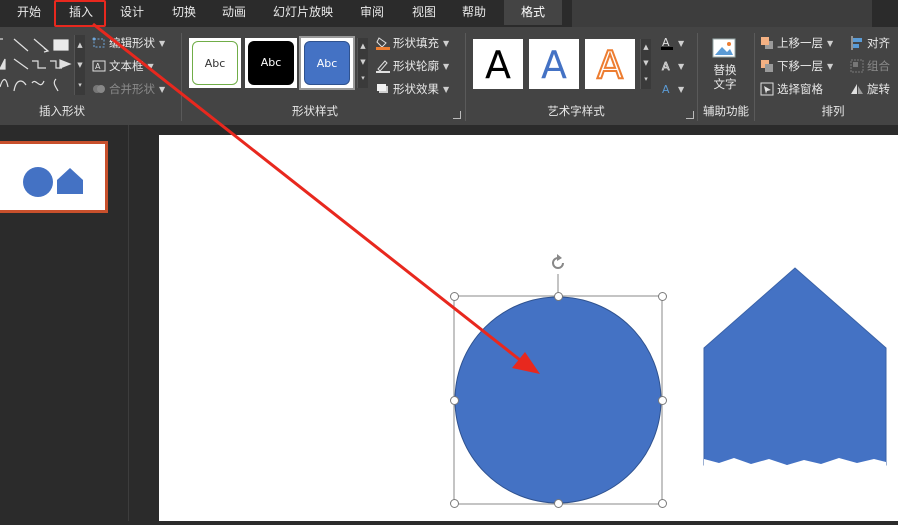 Image resolution: width=898 pixels, height=525 pixels. What do you see at coordinates (315, 111) in the screenshot?
I see `shape-styles-group-label: 形状样式` at bounding box center [315, 111].